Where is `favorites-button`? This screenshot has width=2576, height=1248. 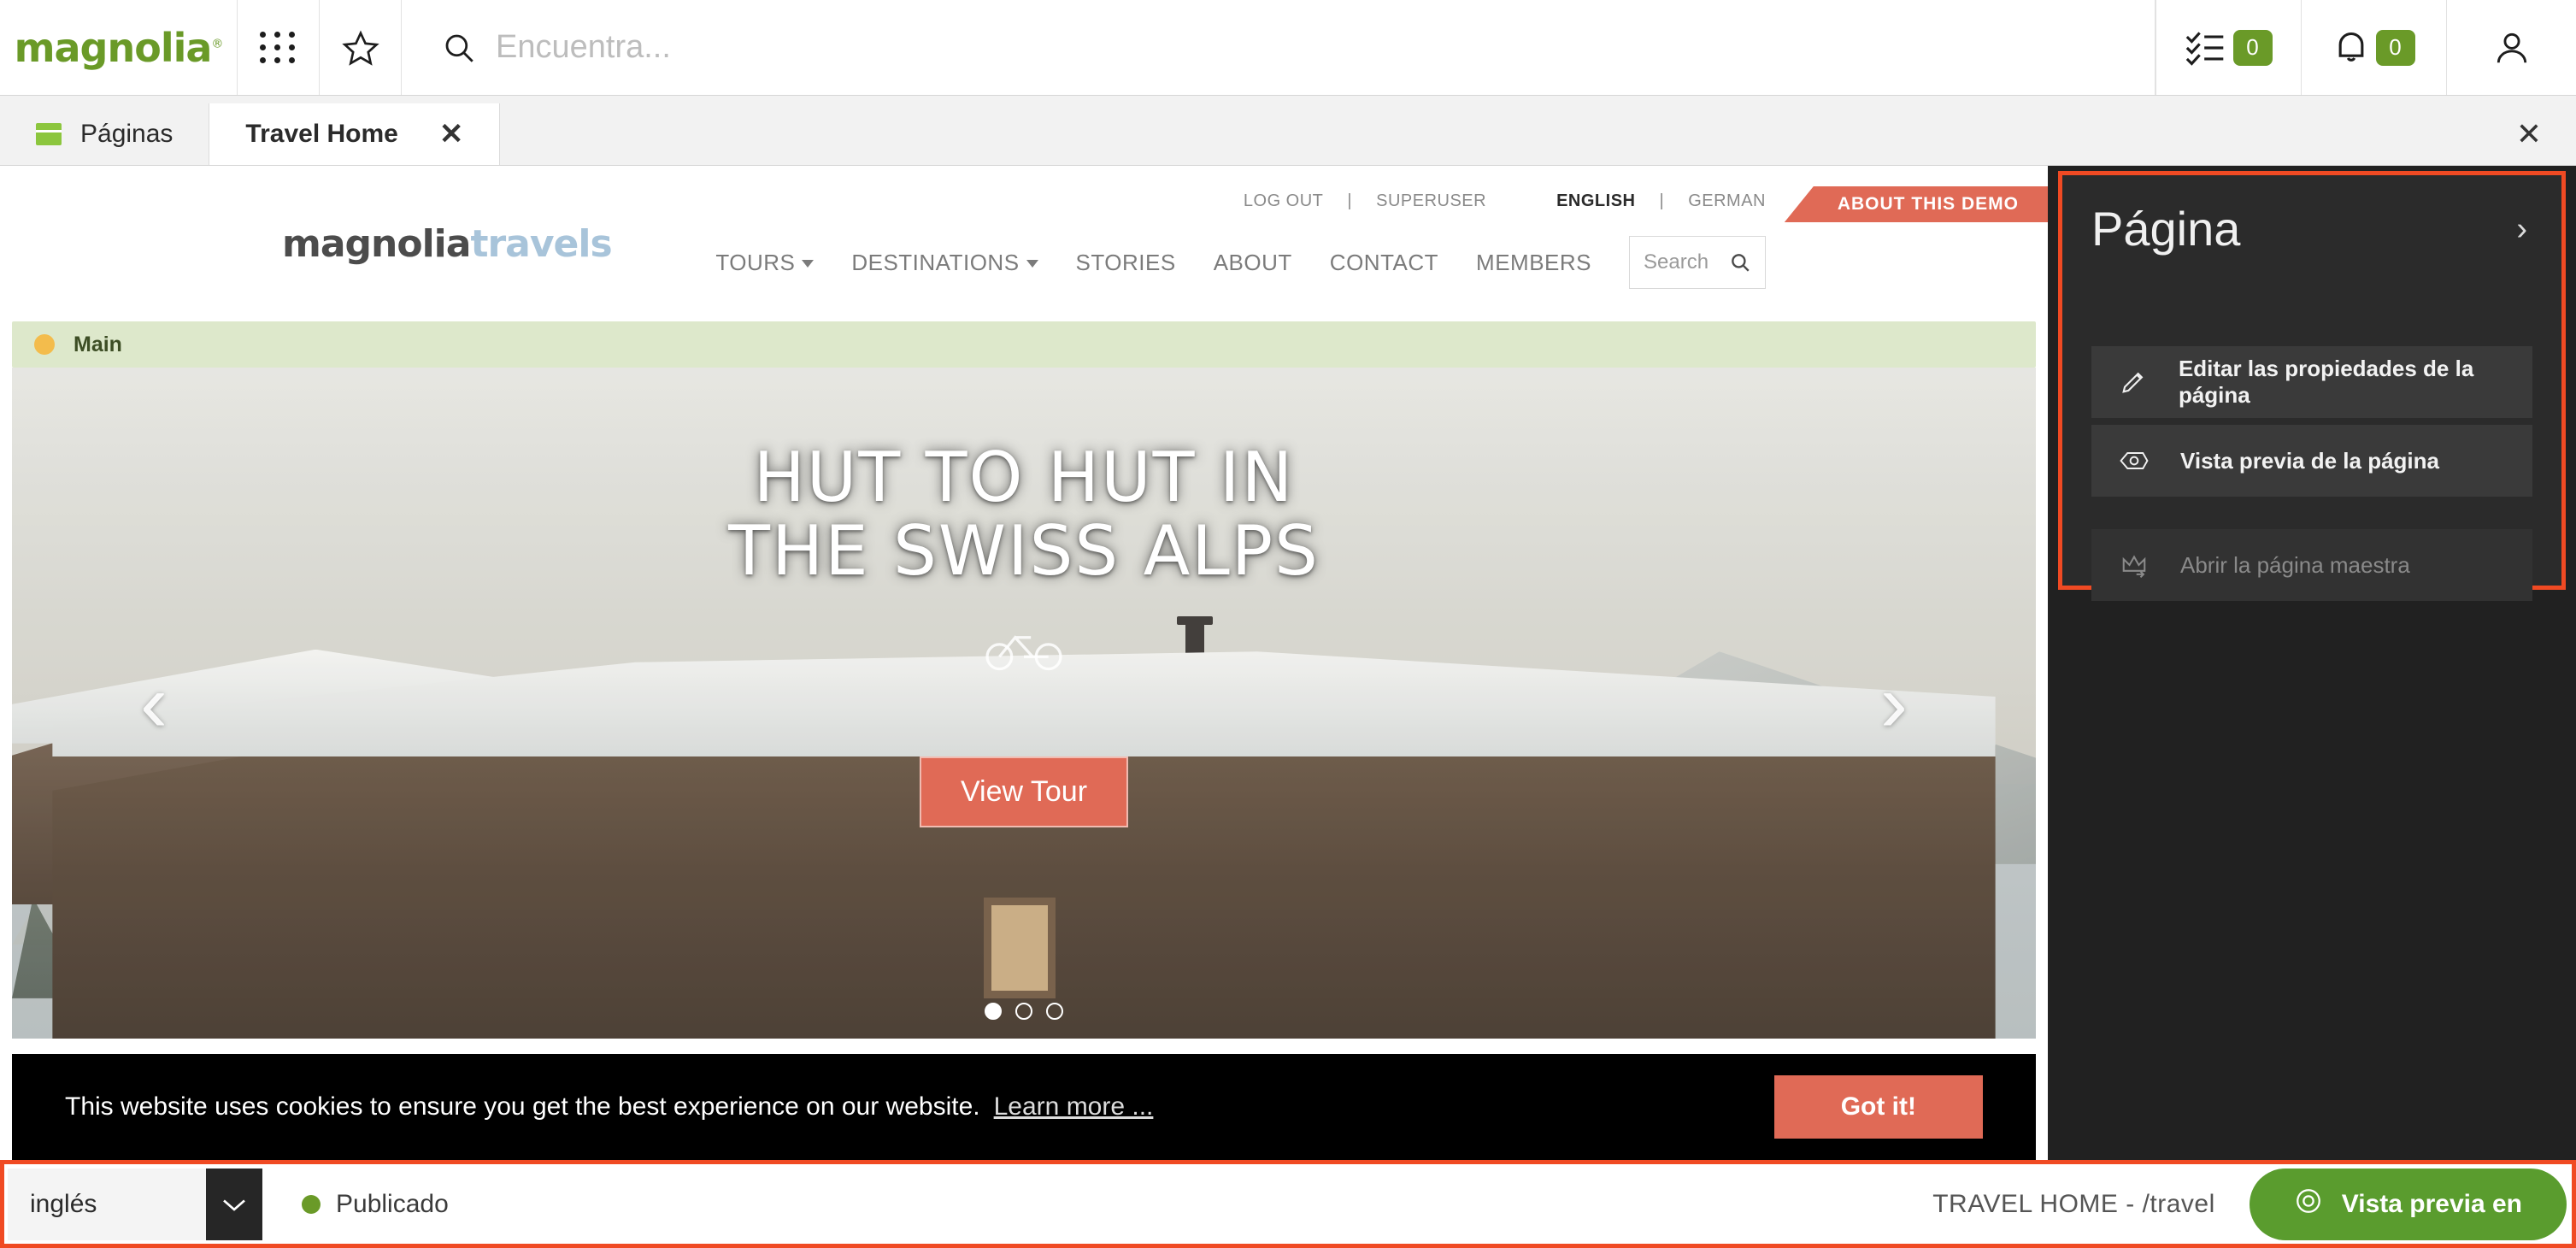
favorites-button is located at coordinates (361, 48).